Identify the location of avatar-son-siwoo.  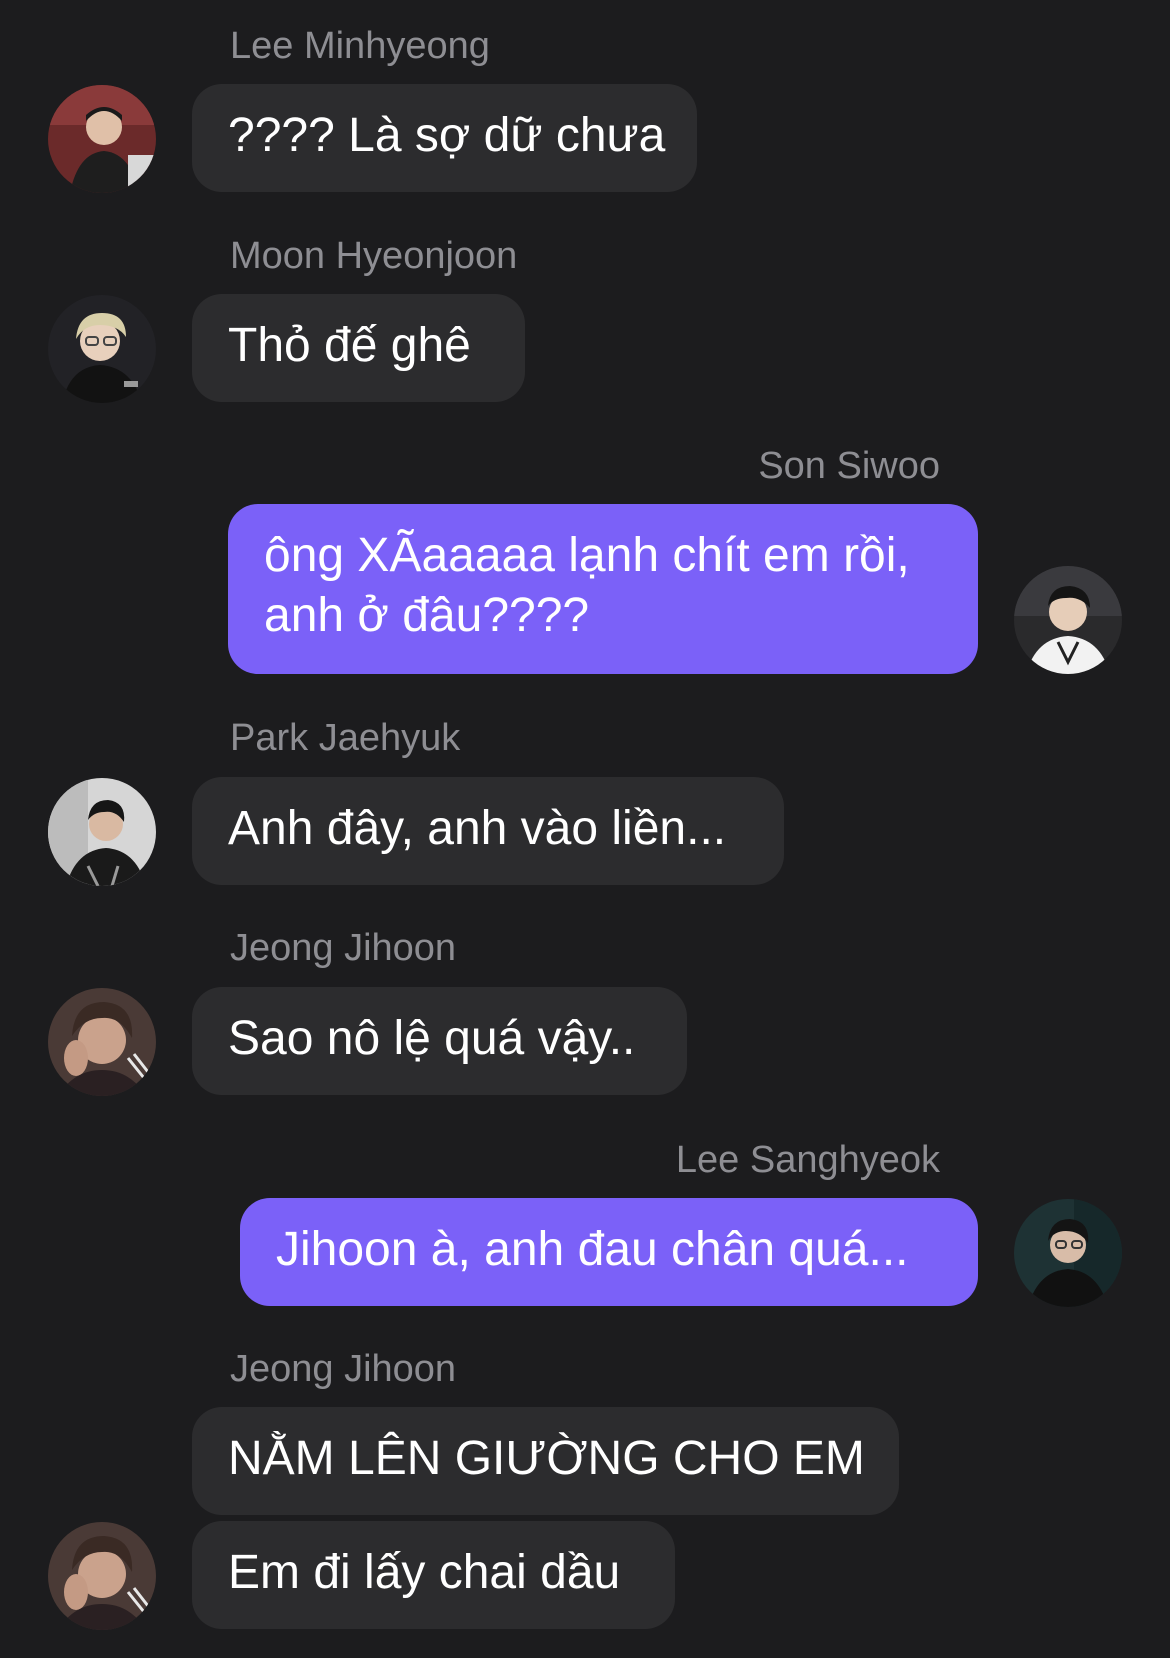
(1068, 620).